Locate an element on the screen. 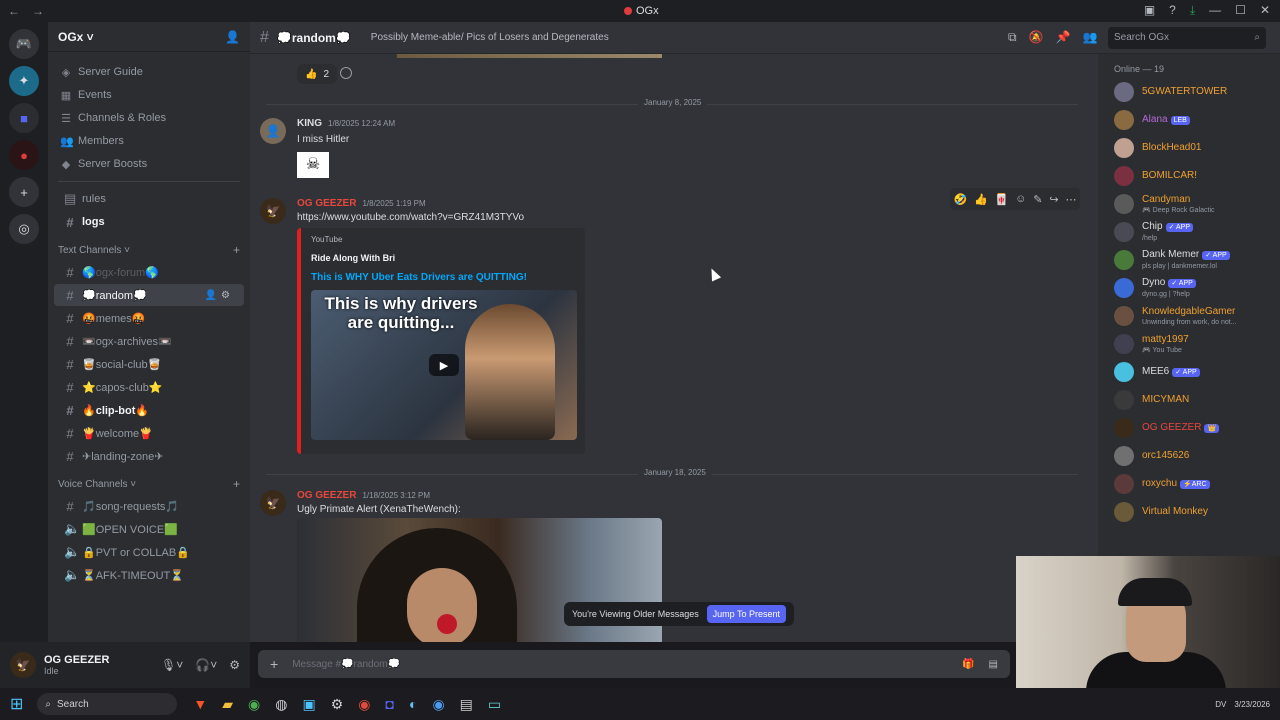 The height and width of the screenshot is (720, 1280). inbox-icon: ▣ is located at coordinates (1149, 10).